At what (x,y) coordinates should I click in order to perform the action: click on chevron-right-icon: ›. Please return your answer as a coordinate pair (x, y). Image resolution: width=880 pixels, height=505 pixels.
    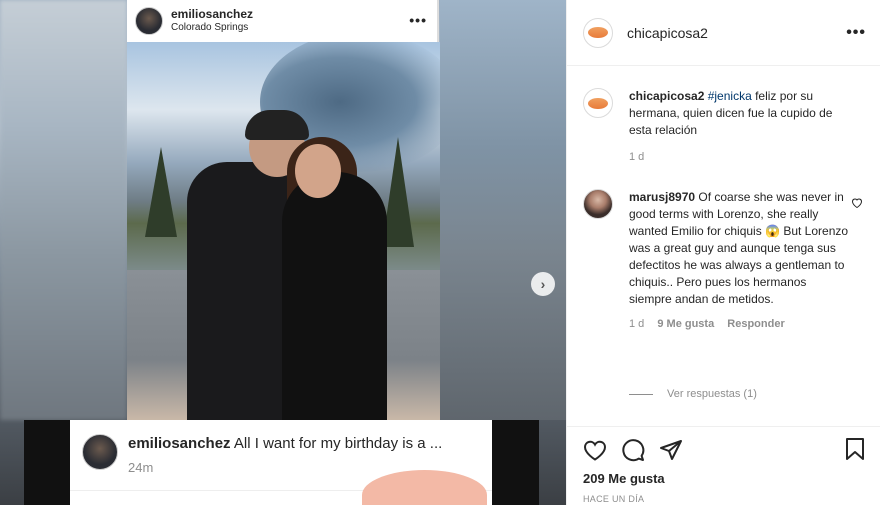
    Looking at the image, I should click on (543, 284).